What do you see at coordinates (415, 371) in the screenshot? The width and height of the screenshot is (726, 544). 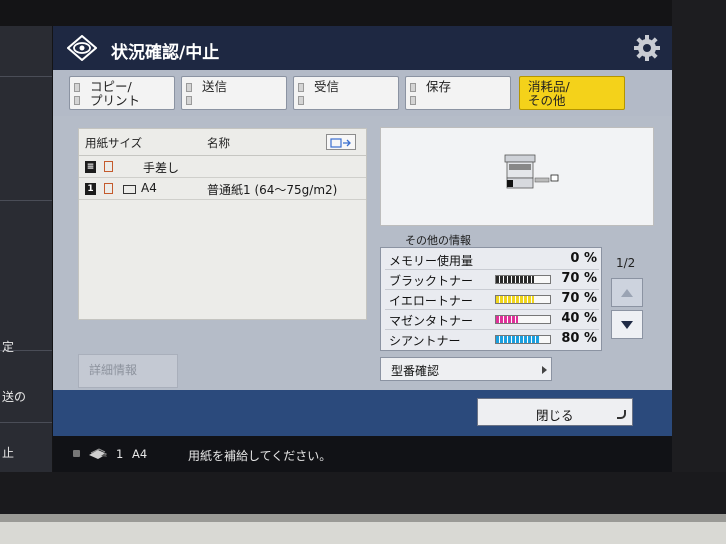 I see `model-check-label: 型番確認` at bounding box center [415, 371].